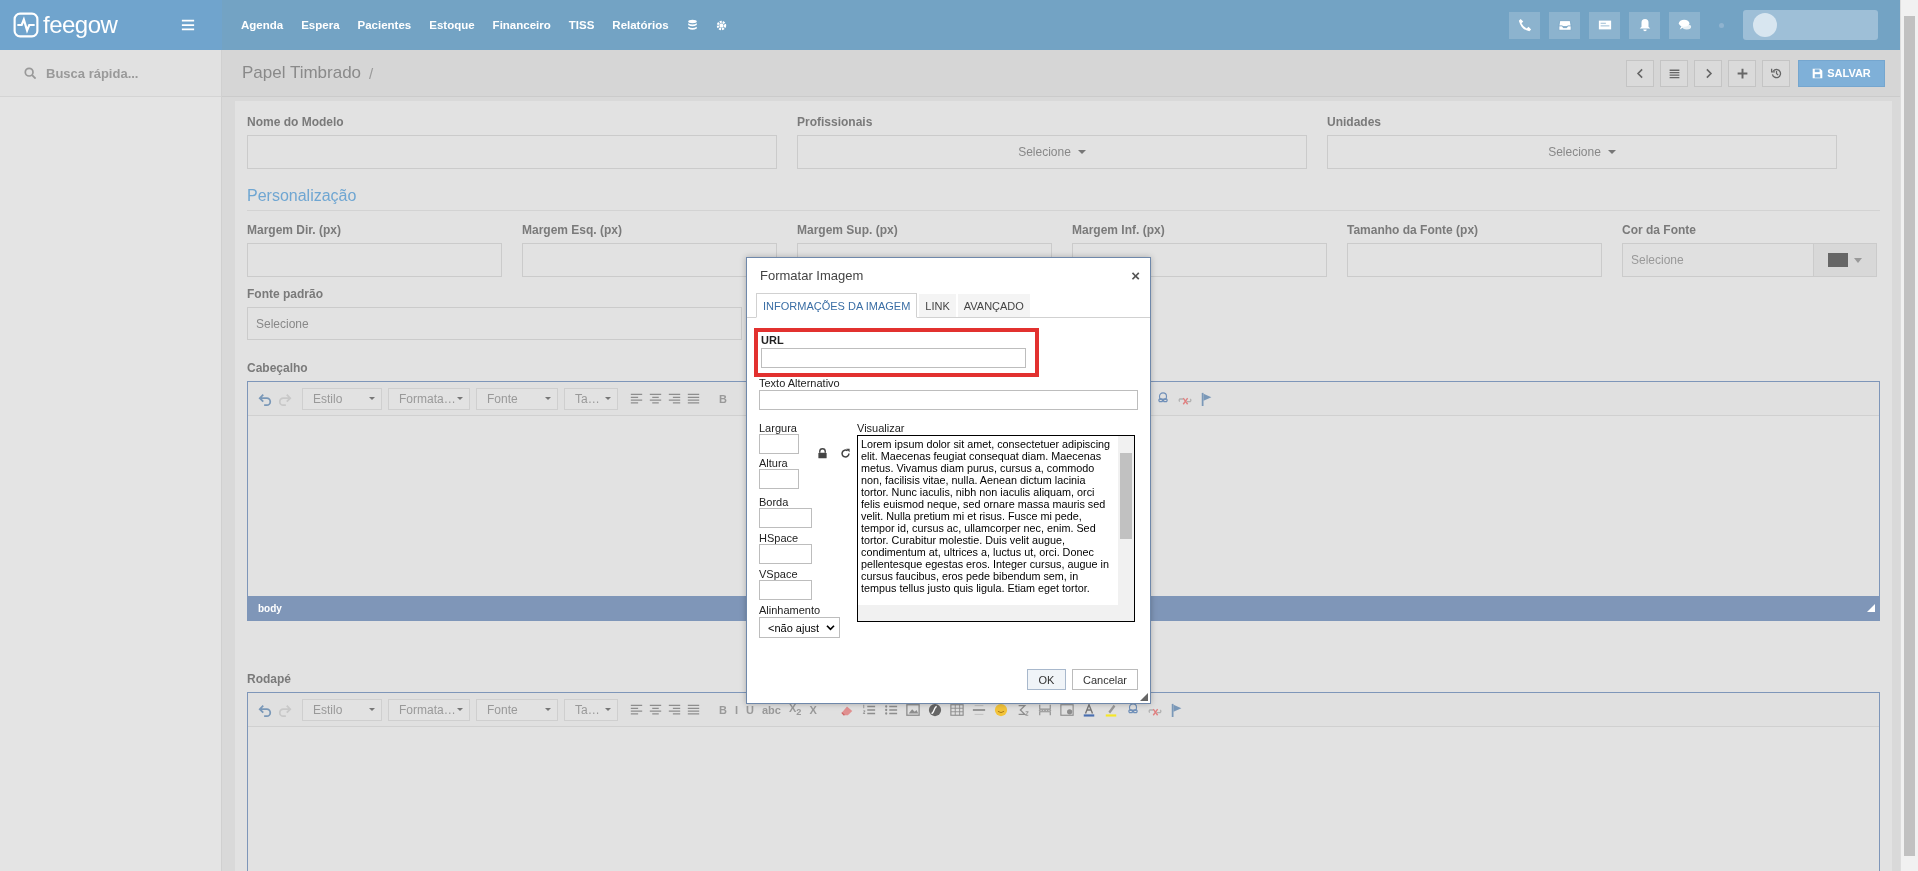 This screenshot has width=1918, height=871. I want to click on format-button: X, so click(813, 709).